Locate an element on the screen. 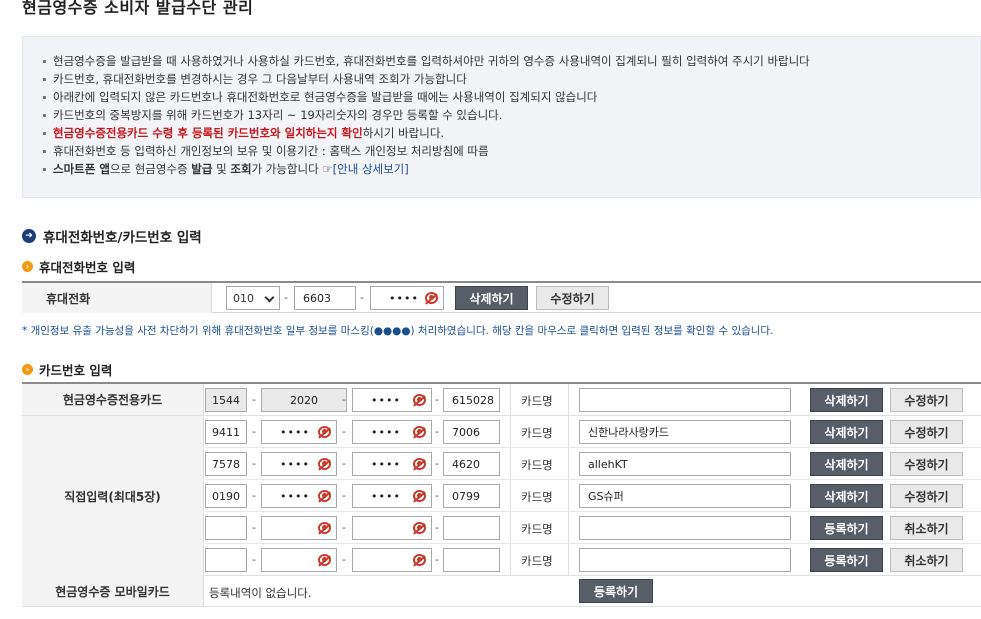  phone-subtitle: › 휴대전화번호 입력 is located at coordinates (78, 266).